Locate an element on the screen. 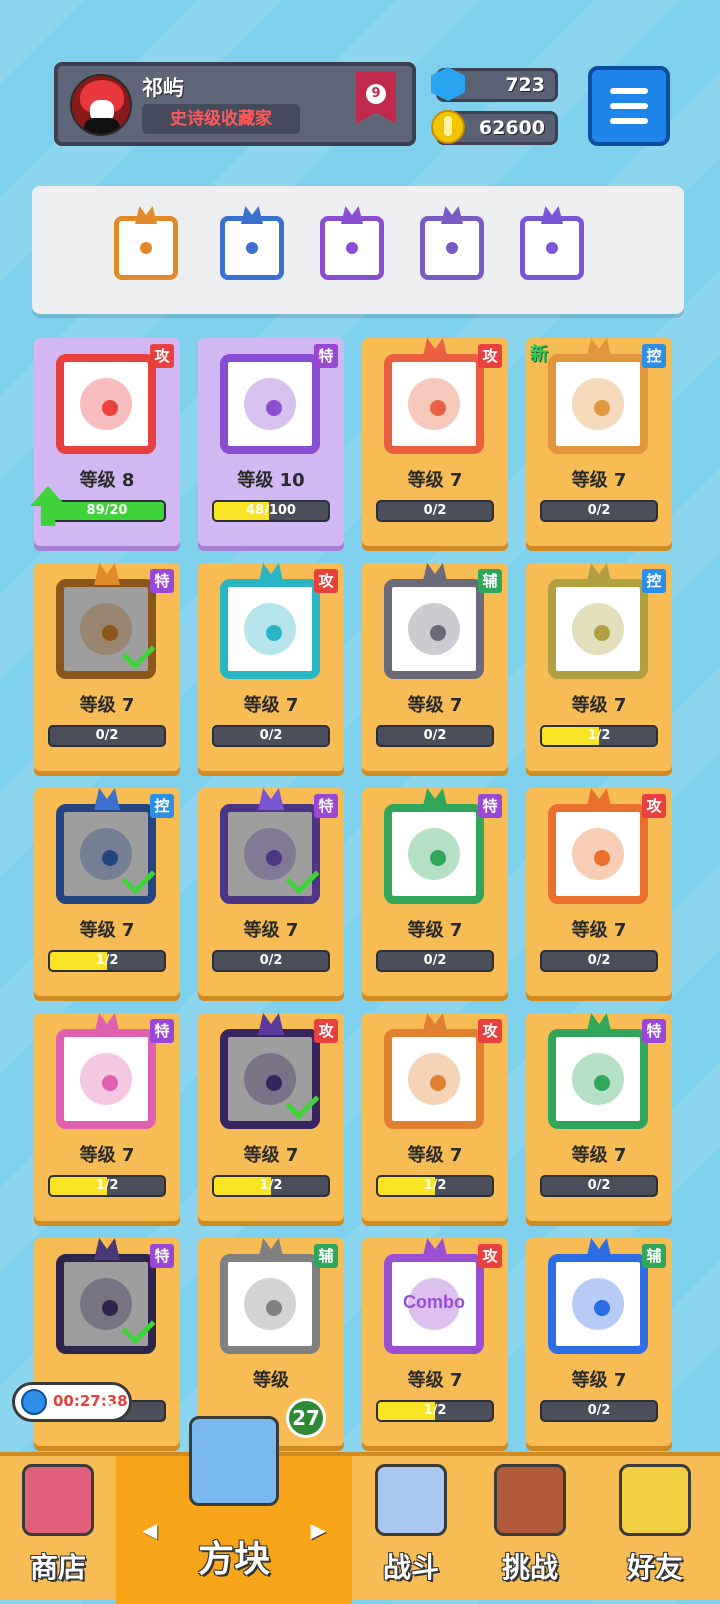  next-arrow-icon: ▶ is located at coordinates (318, 1530).